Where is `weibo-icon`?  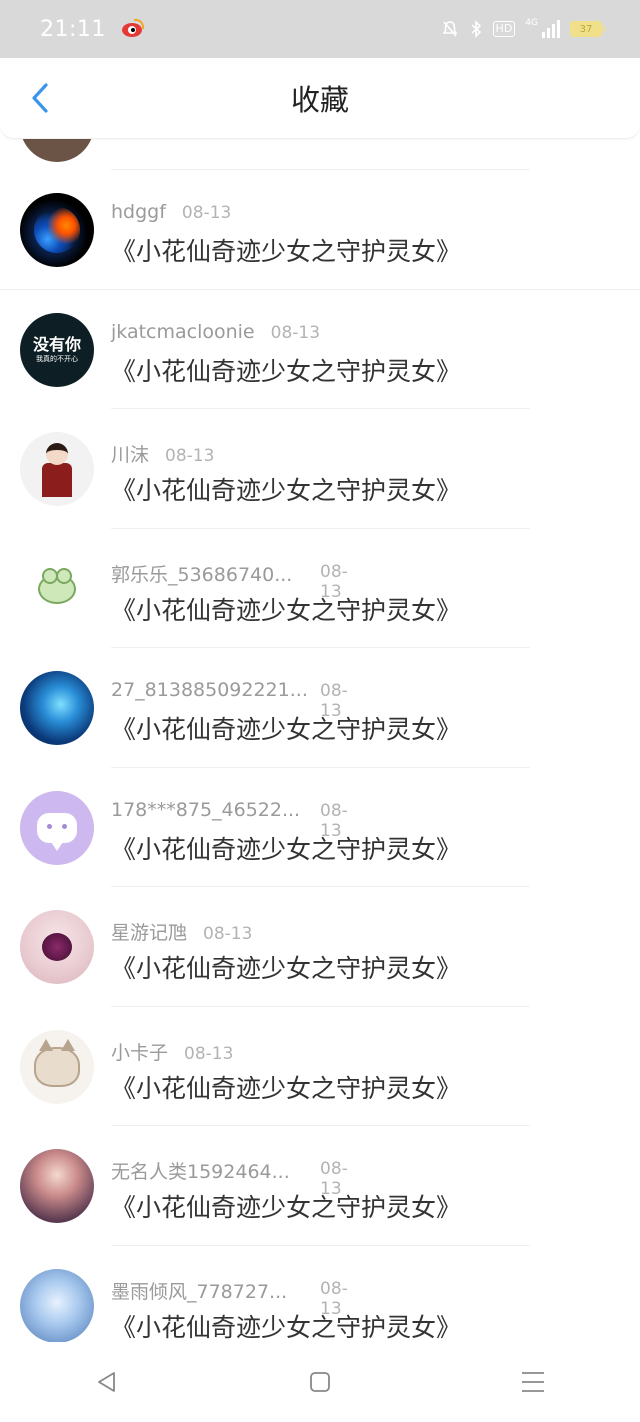 weibo-icon is located at coordinates (132, 29).